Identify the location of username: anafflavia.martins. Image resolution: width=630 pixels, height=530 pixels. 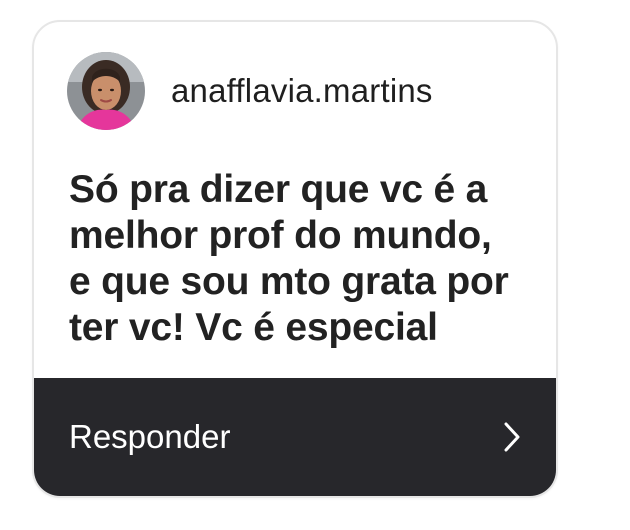
(302, 91).